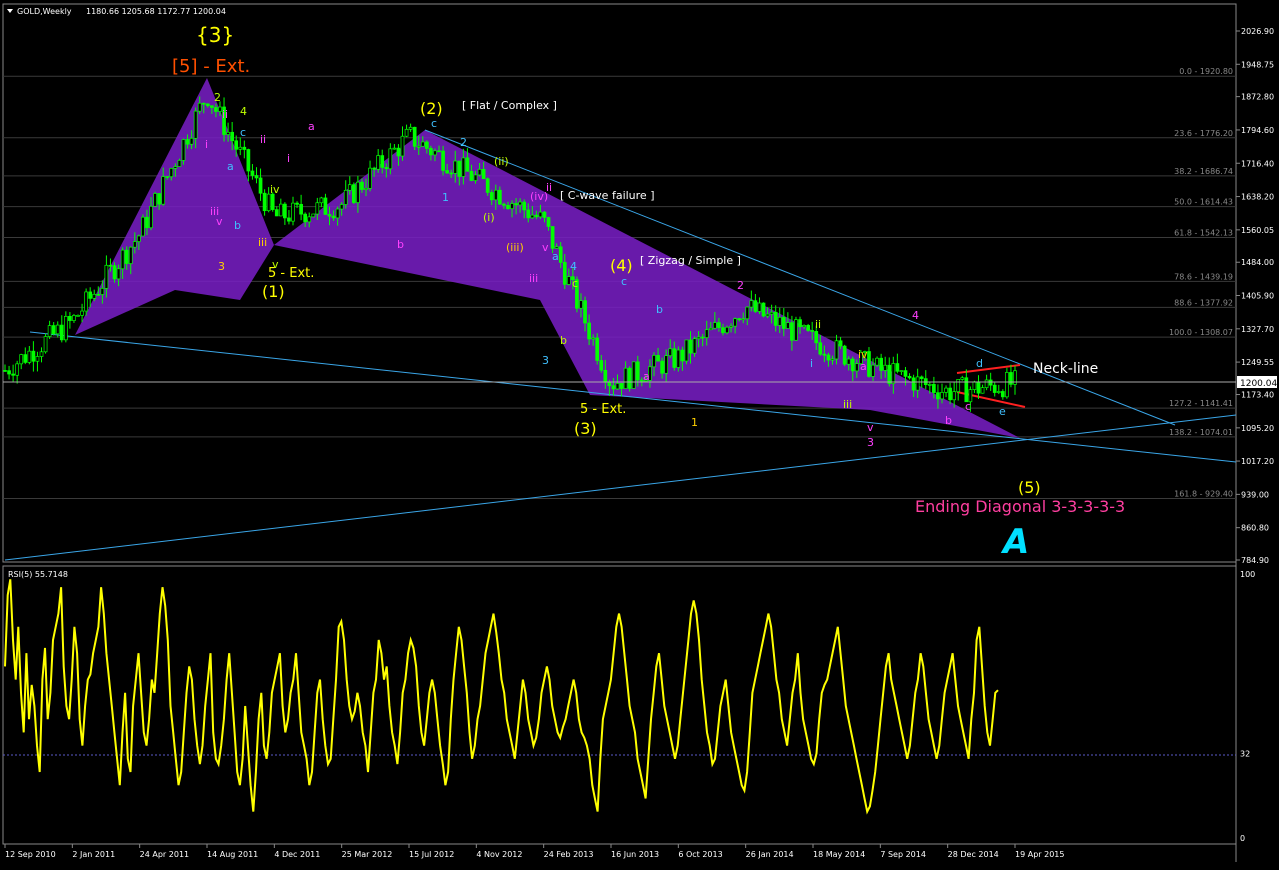 The height and width of the screenshot is (870, 1279). Describe the element at coordinates (1257, 197) in the screenshot. I see `price-tick-label: 1638.20` at that location.